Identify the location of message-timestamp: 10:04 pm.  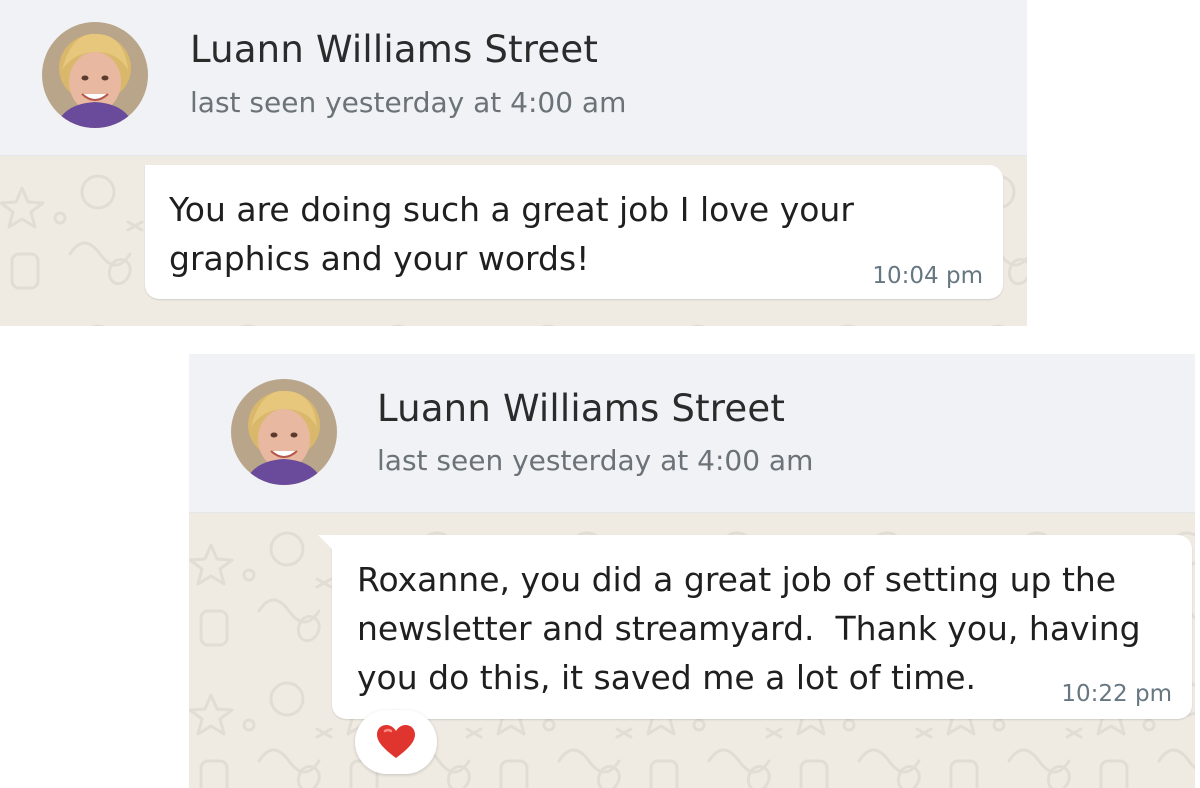
(927, 276).